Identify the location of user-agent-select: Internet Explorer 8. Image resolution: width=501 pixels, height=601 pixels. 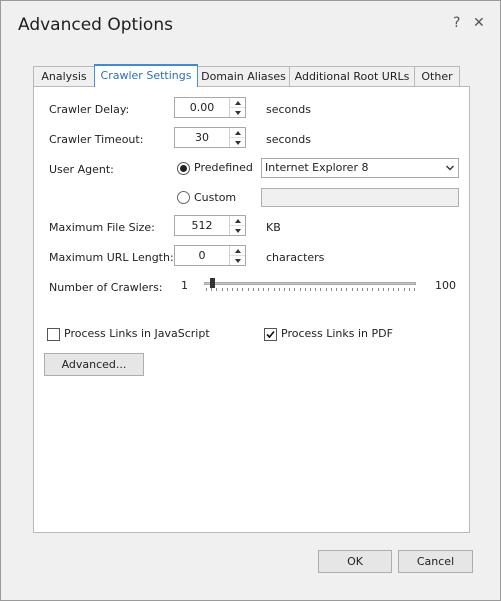
(360, 168).